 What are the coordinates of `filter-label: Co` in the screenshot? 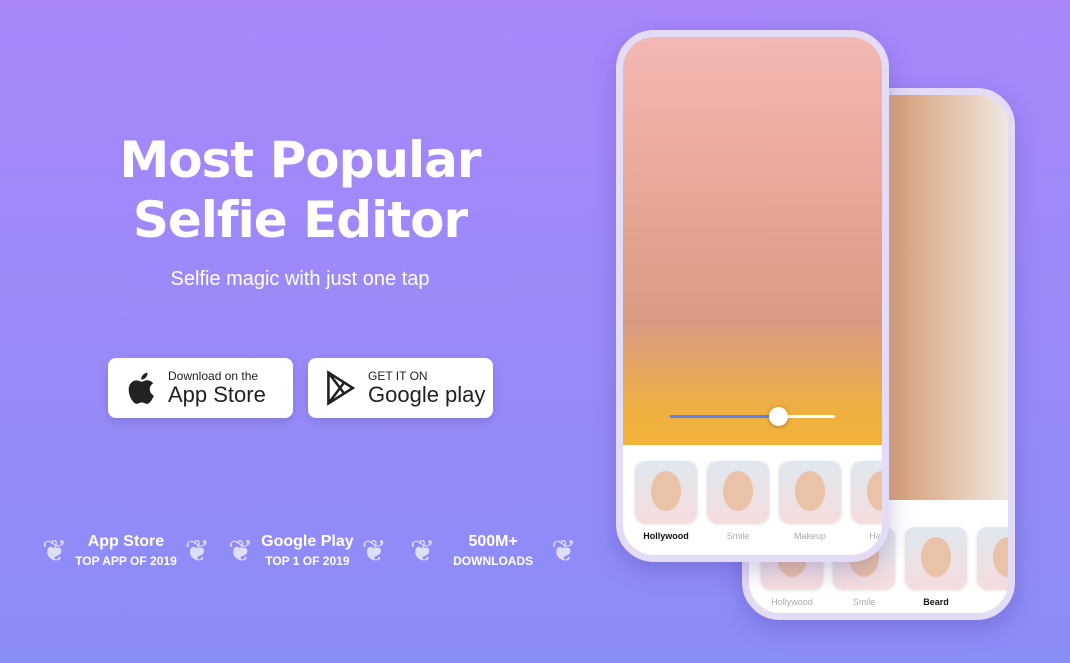 It's located at (1008, 602).